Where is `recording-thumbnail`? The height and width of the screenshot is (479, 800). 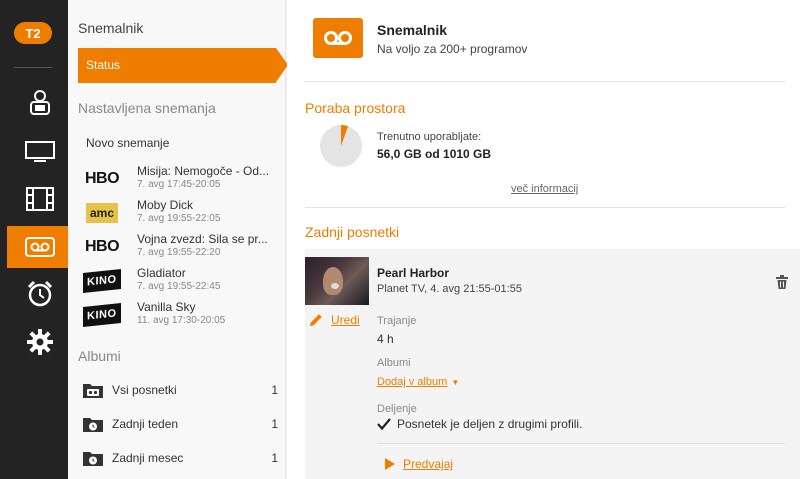
recording-thumbnail is located at coordinates (337, 281).